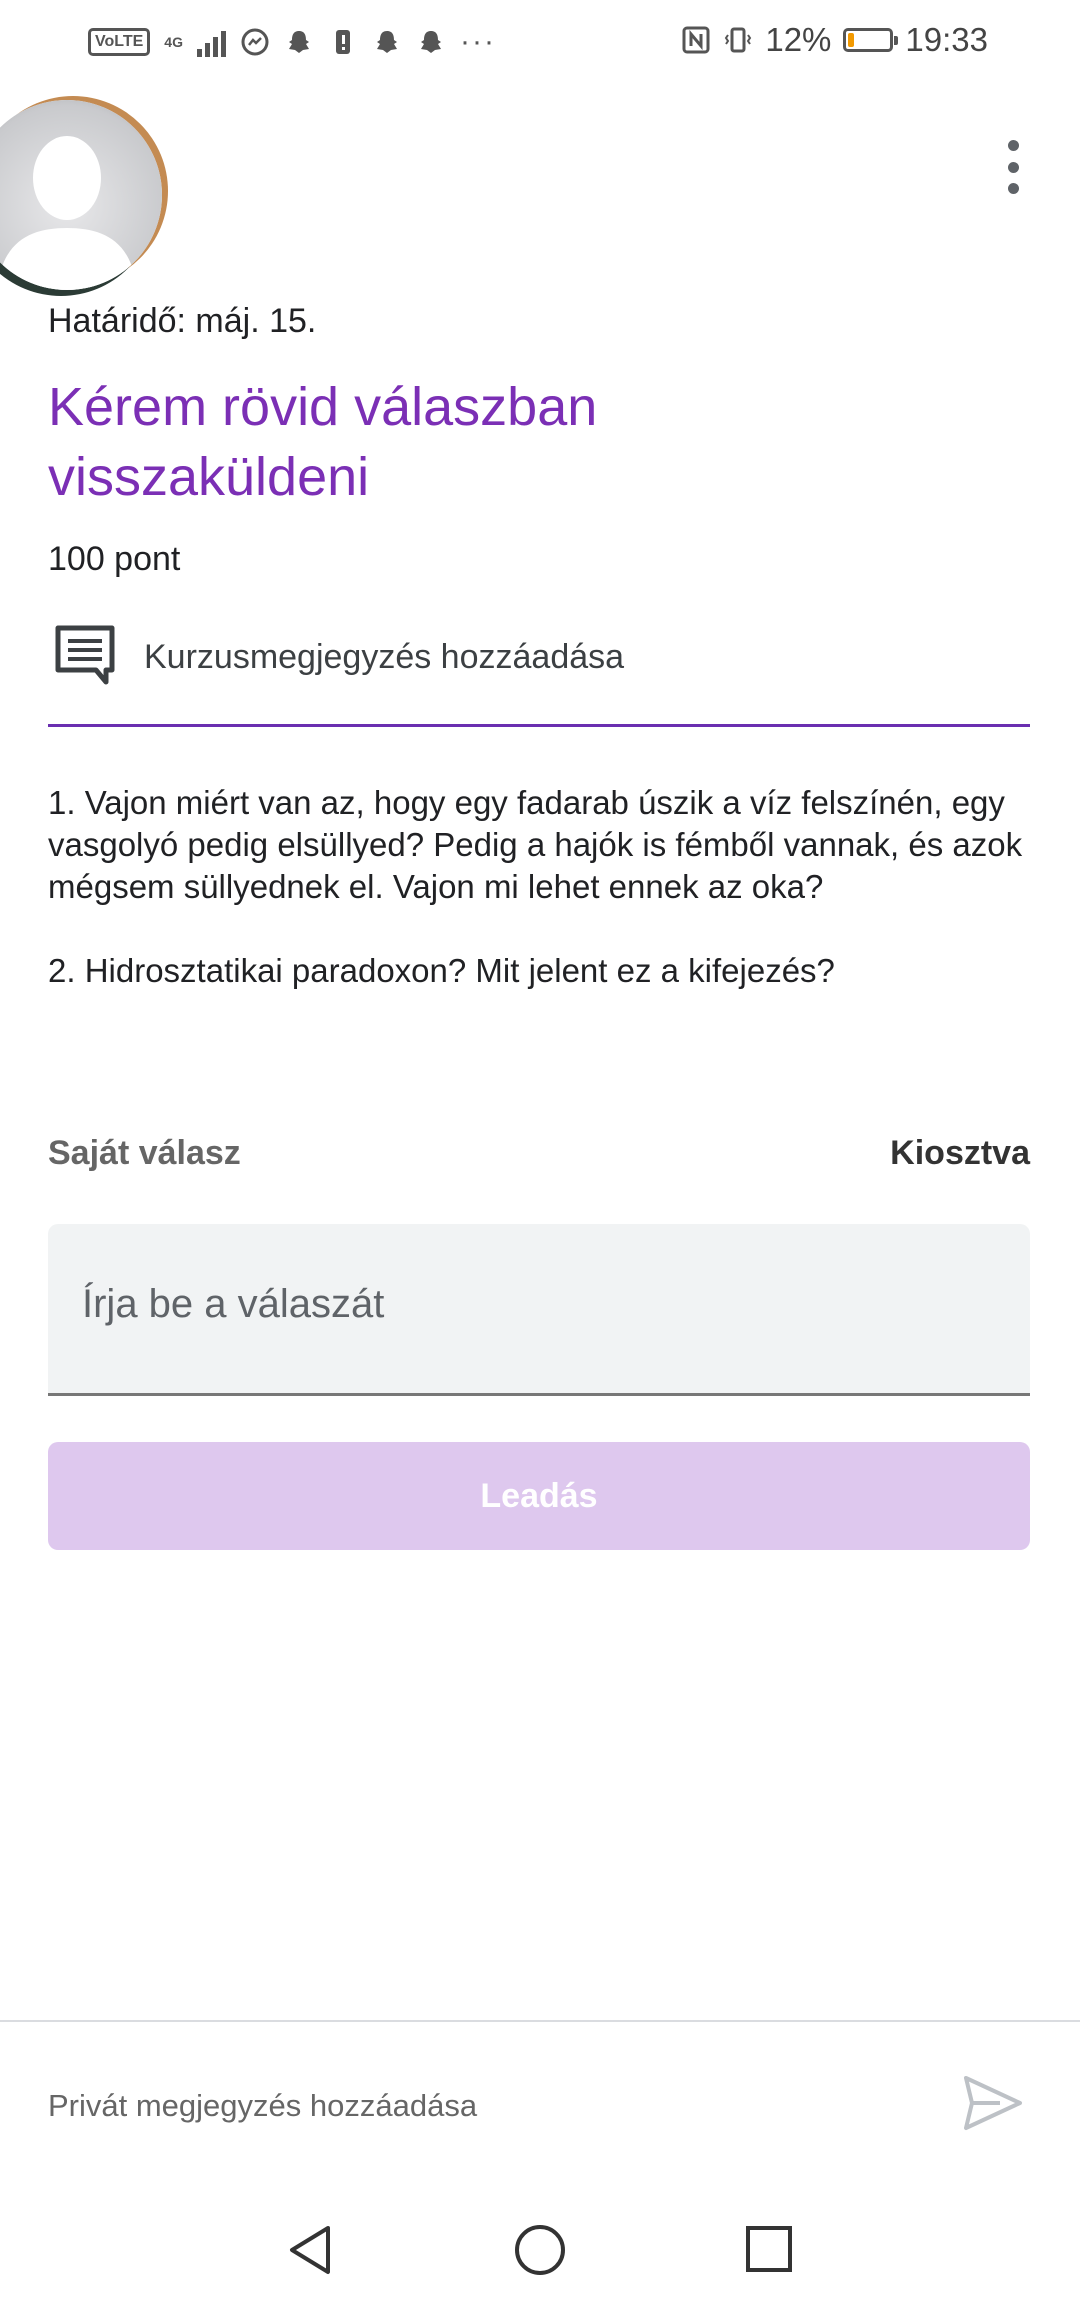  I want to click on back-icon, so click(310, 2250).